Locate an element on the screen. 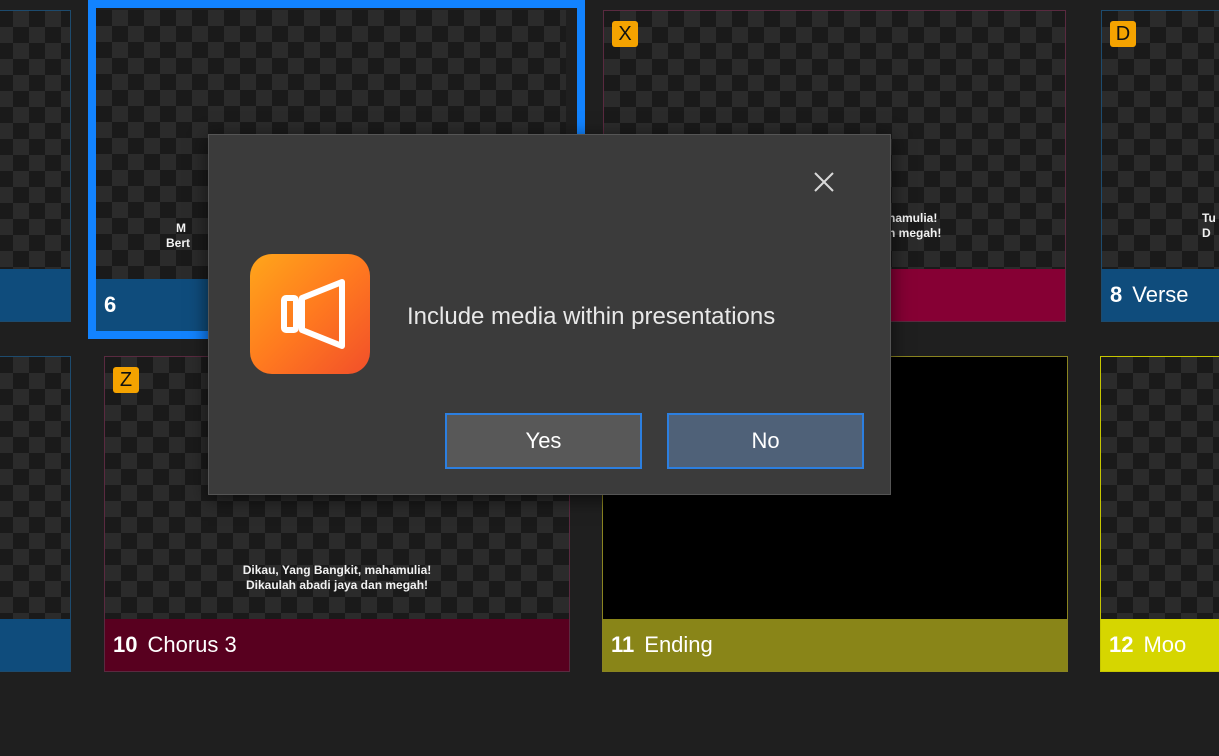  slide-number: 10 is located at coordinates (125, 644).